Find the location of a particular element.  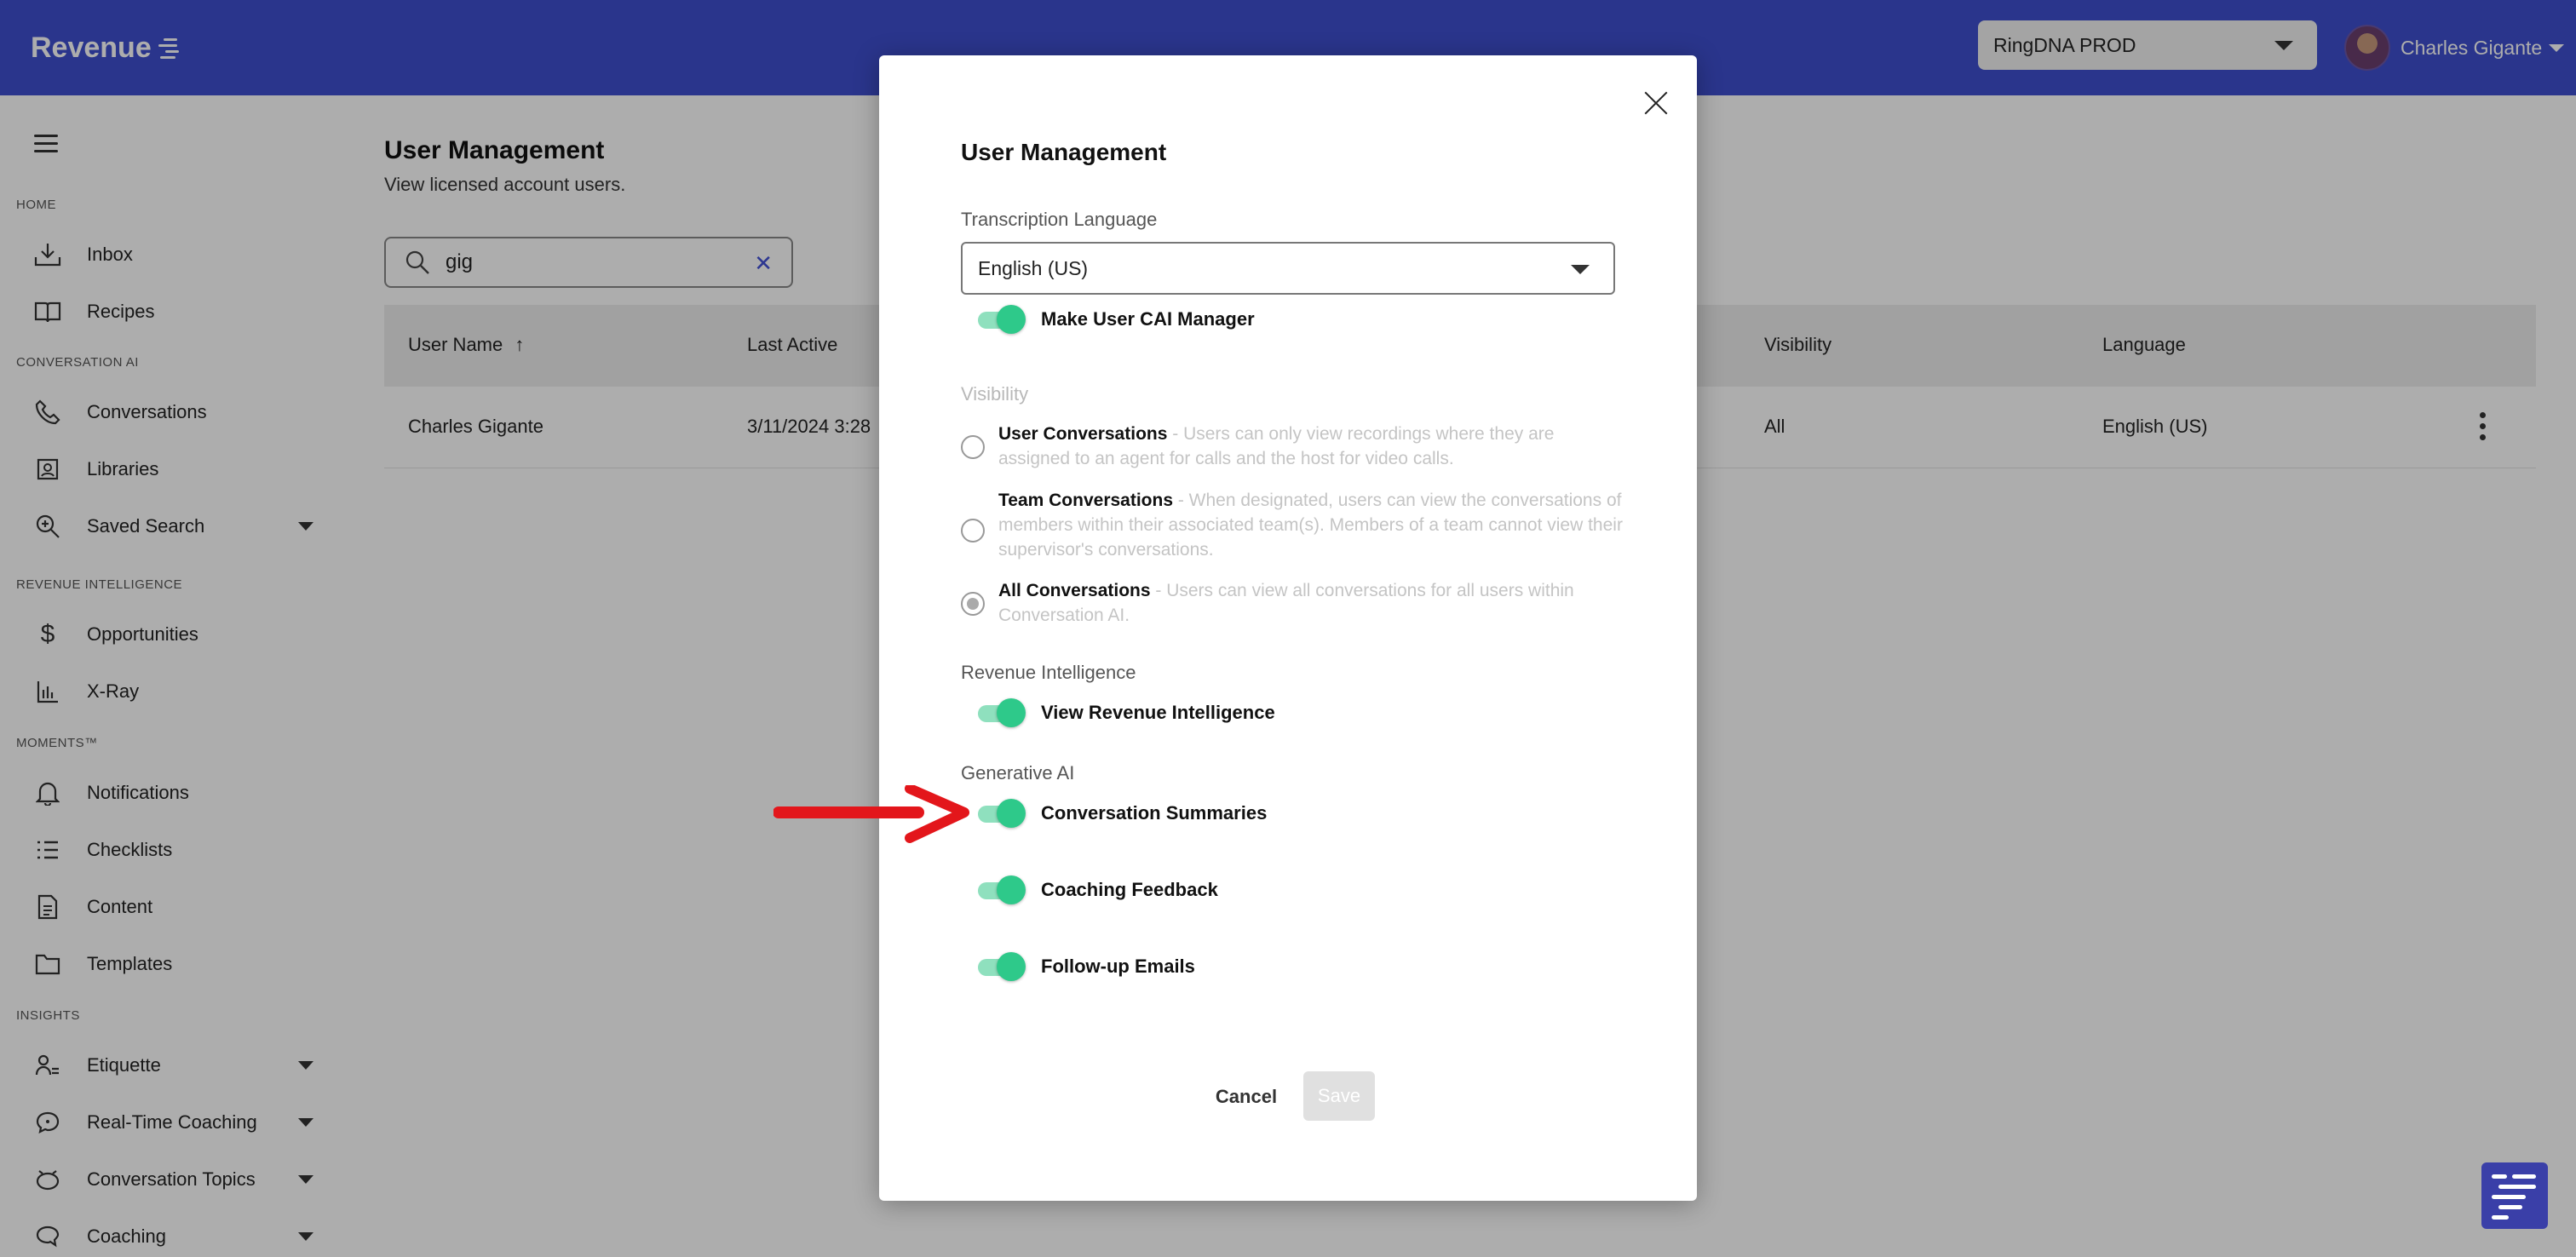

coaching-feedback-toggle is located at coordinates (1001, 890).